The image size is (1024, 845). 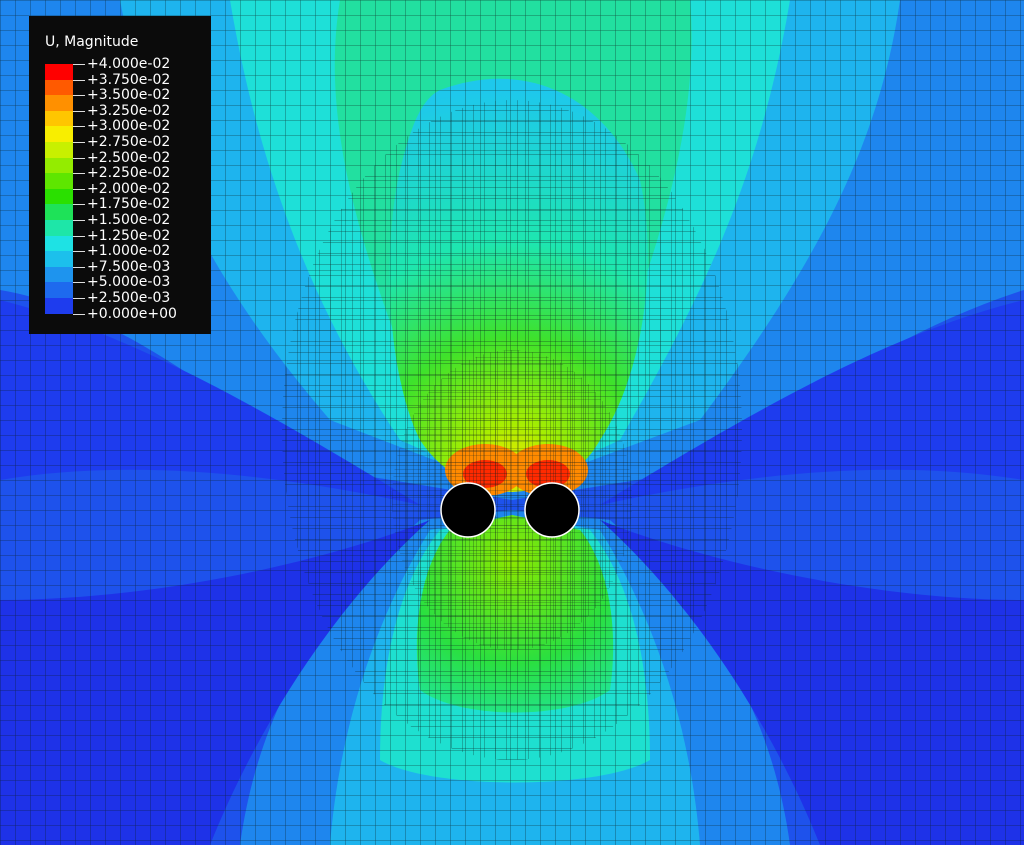 What do you see at coordinates (129, 157) in the screenshot?
I see `legend-label: +2.500e-02` at bounding box center [129, 157].